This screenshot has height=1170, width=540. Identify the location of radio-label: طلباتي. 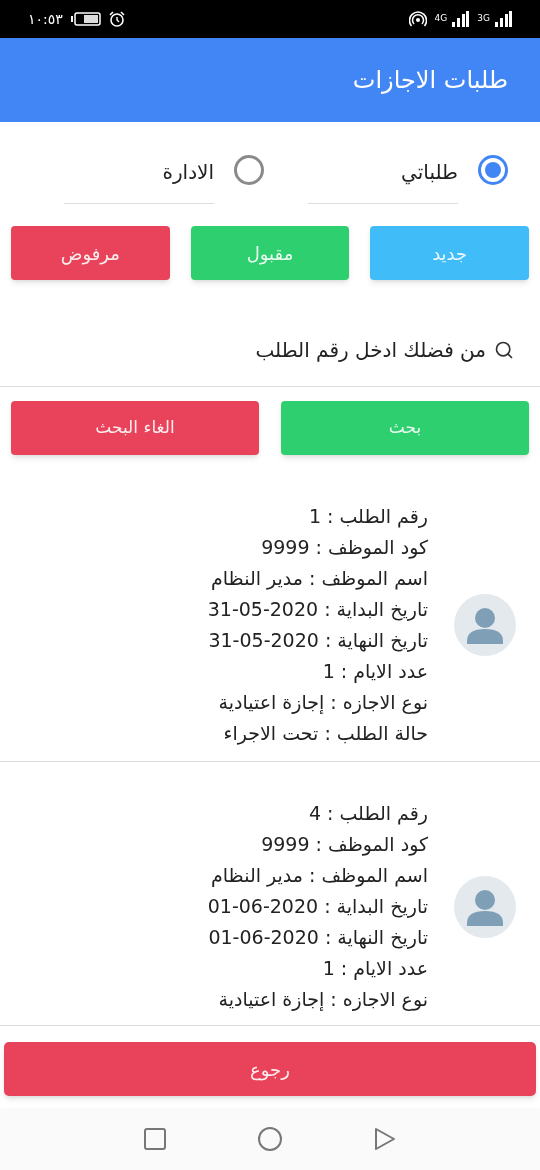
(383, 172).